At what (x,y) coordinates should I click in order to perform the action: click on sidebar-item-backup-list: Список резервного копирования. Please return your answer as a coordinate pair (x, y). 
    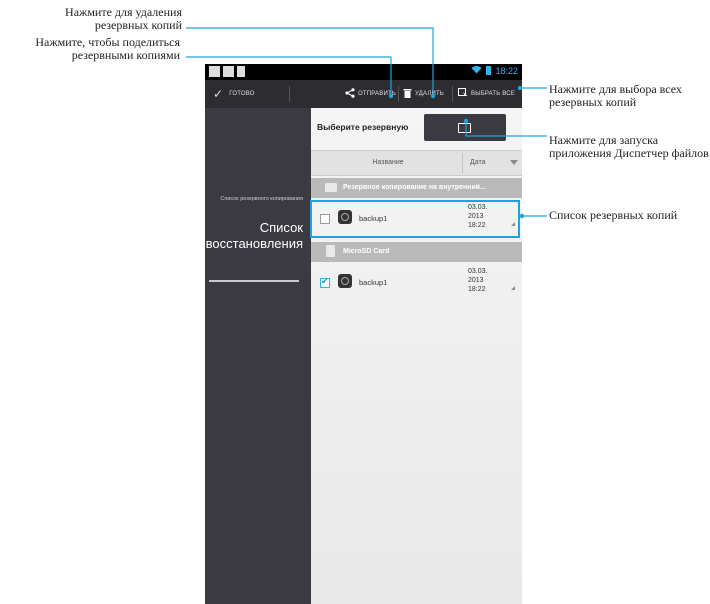
    Looking at the image, I should click on (258, 199).